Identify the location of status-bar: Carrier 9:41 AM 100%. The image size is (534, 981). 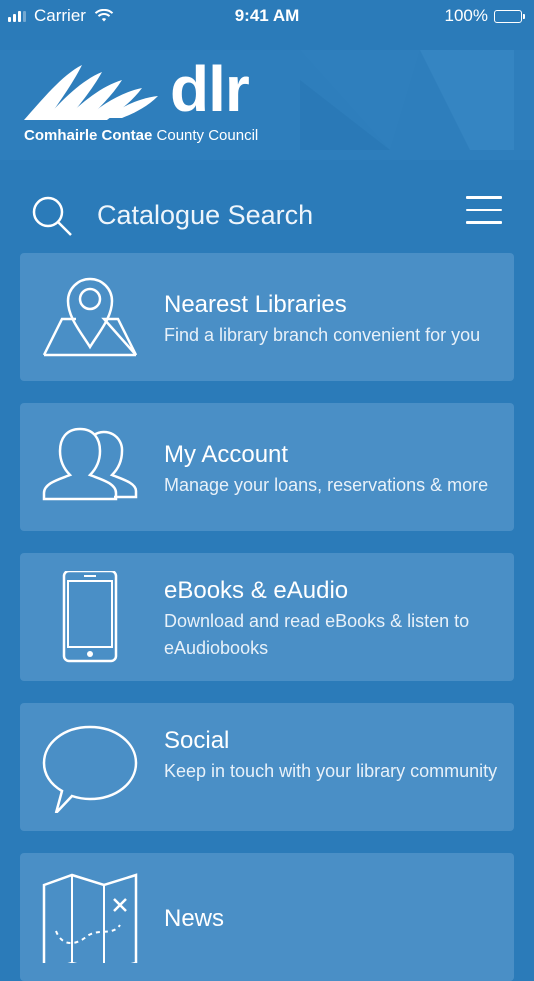
(267, 16).